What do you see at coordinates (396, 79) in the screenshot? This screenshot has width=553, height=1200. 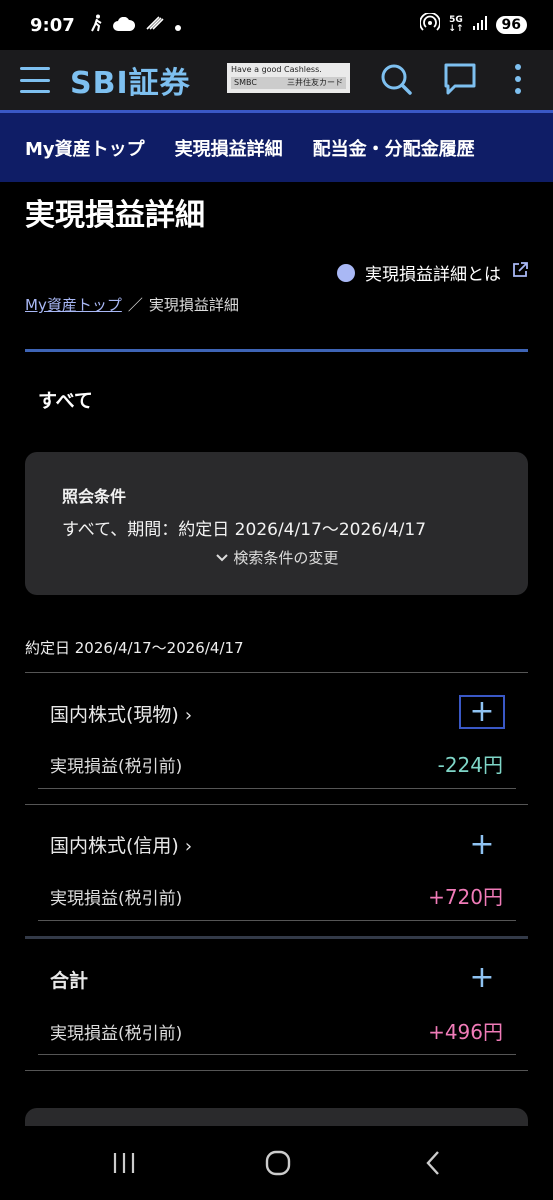 I see `search-icon` at bounding box center [396, 79].